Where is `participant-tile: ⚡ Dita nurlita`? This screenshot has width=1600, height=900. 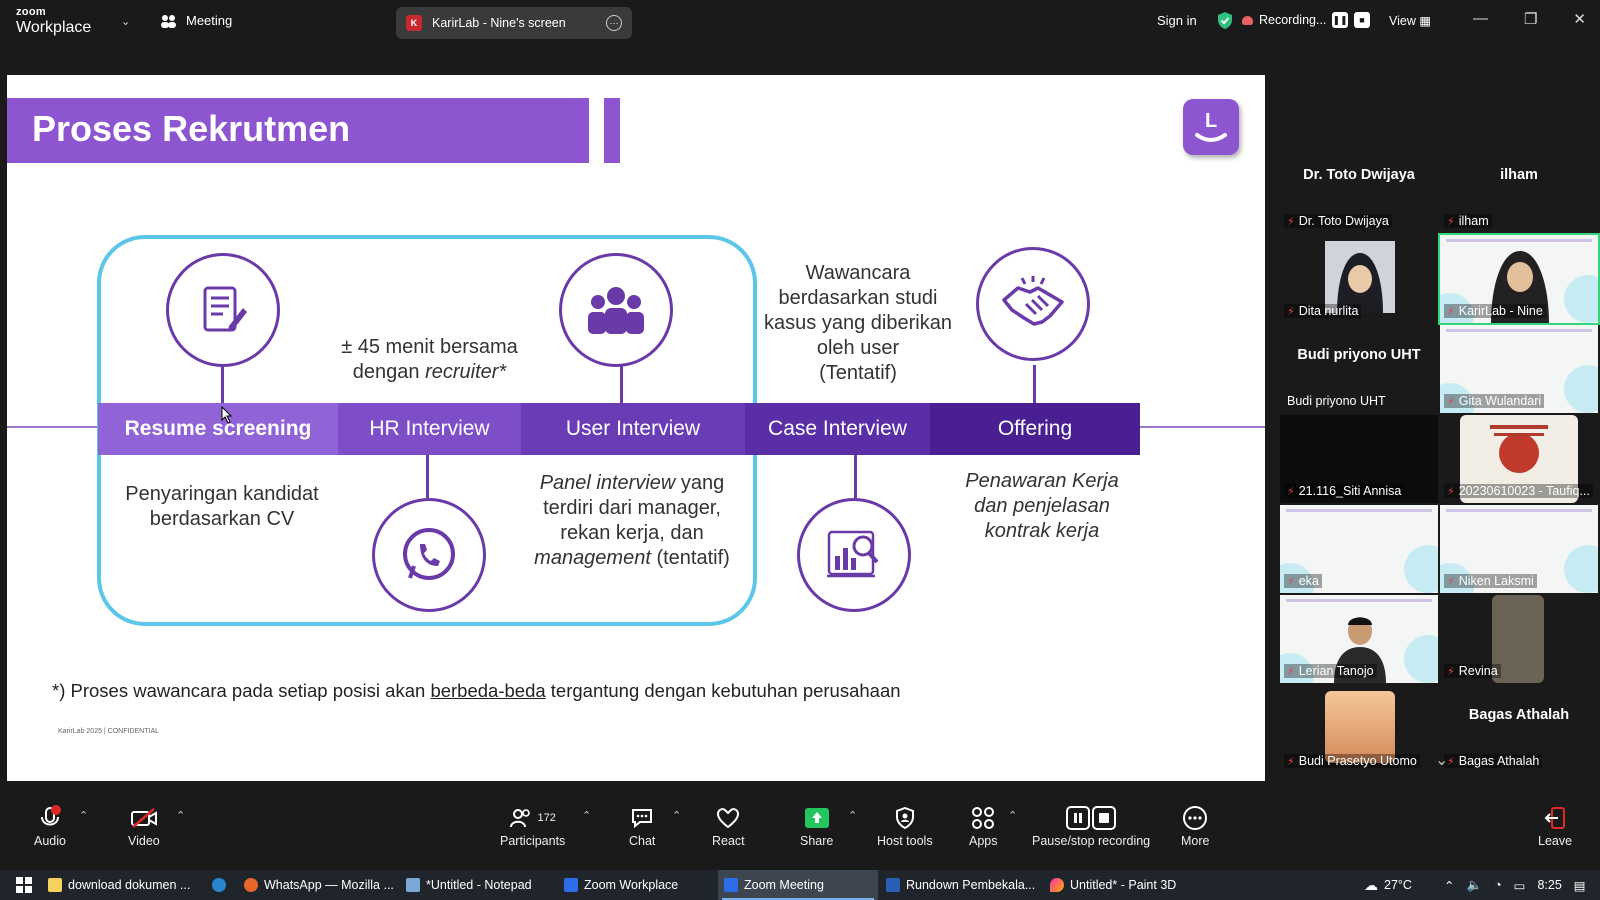
participant-tile: ⚡ Dita nurlita is located at coordinates (1359, 279).